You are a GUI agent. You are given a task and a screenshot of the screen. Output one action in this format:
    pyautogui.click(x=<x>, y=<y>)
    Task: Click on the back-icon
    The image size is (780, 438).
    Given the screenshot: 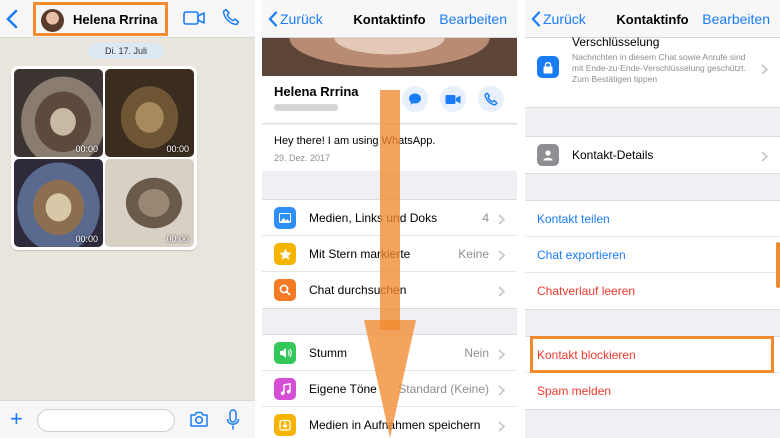 What is the action you would take?
    pyautogui.click(x=12, y=21)
    